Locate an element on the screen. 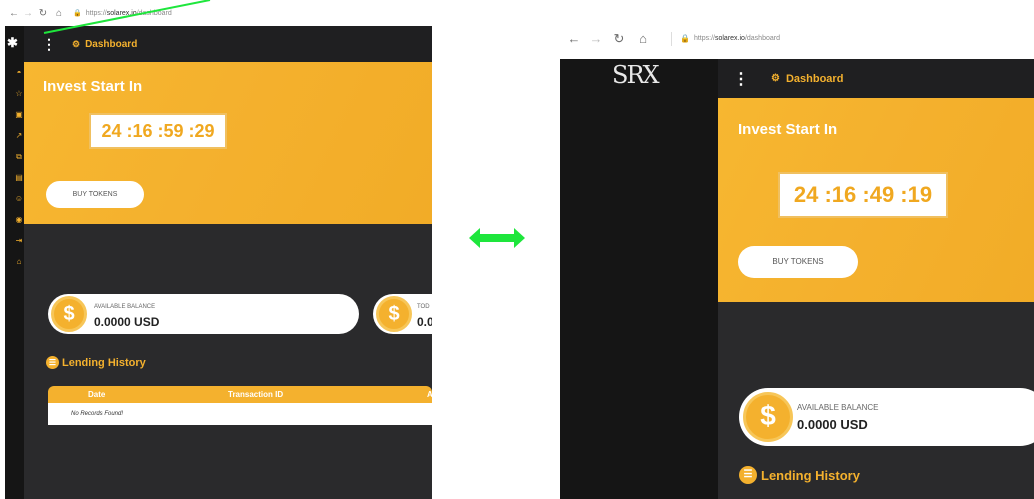 The width and height of the screenshot is (1034, 499). left-browser-bar: ← → ↻ ⌂ 🔒 https://solarex.io/dashboard is located at coordinates (218, 13).